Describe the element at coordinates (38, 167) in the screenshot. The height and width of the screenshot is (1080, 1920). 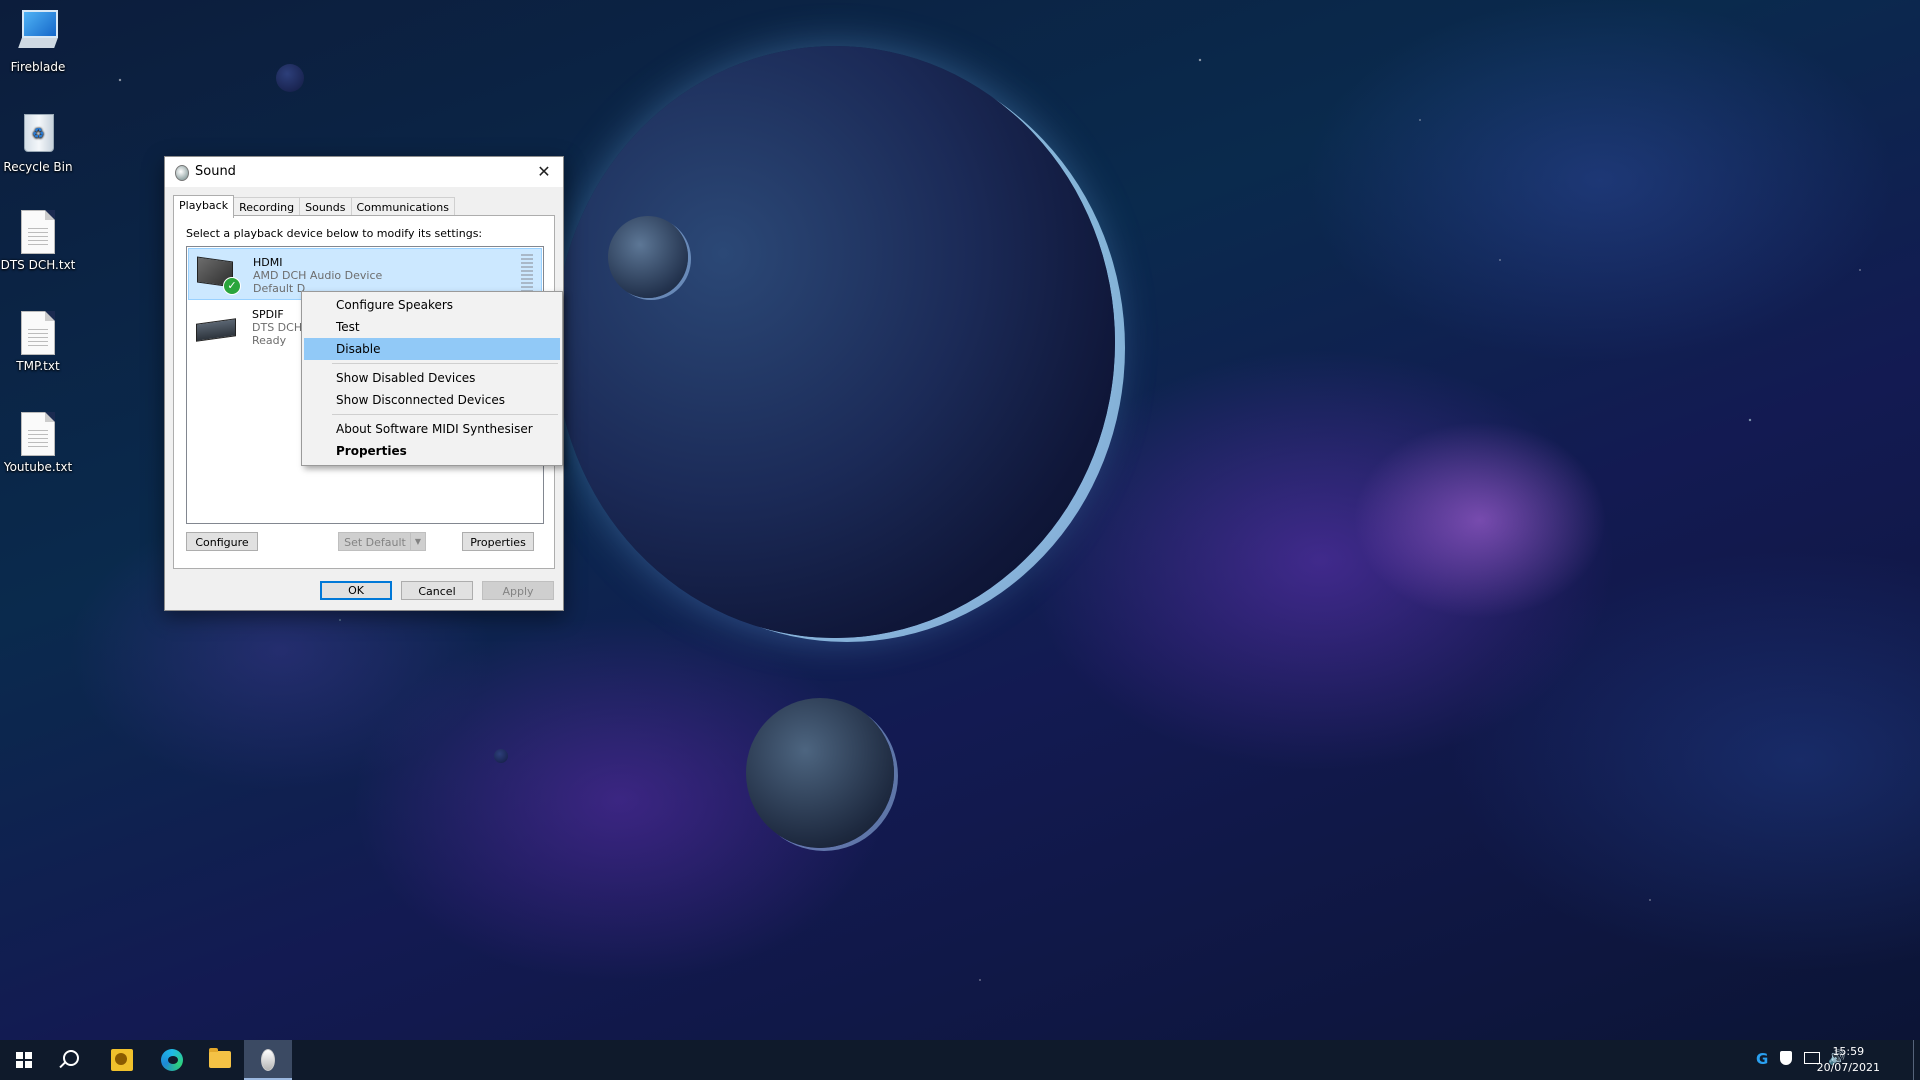
I see `desktop-icon-label: Recycle Bin` at that location.